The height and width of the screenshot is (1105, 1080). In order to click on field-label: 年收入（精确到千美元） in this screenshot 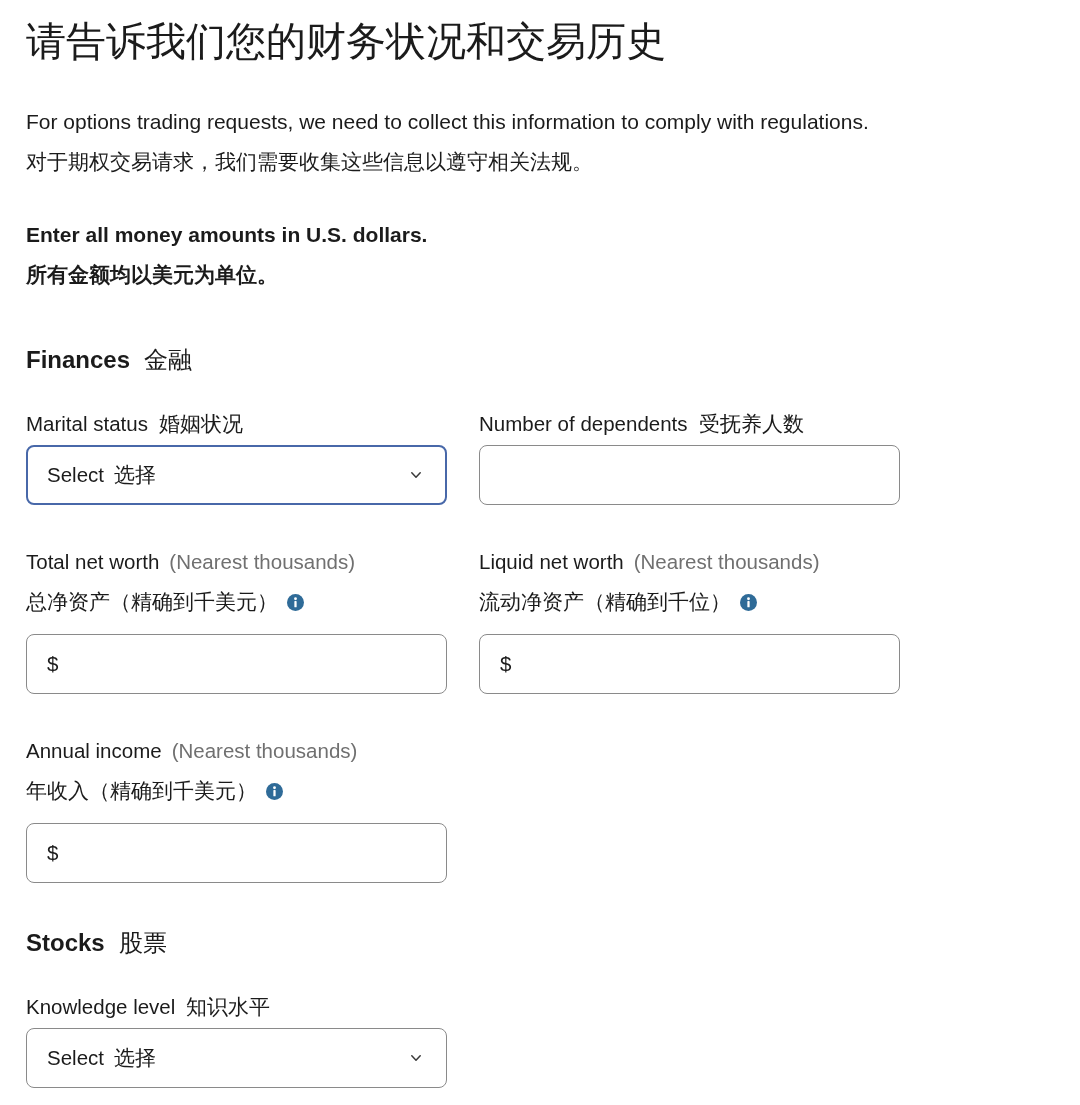, I will do `click(141, 791)`.